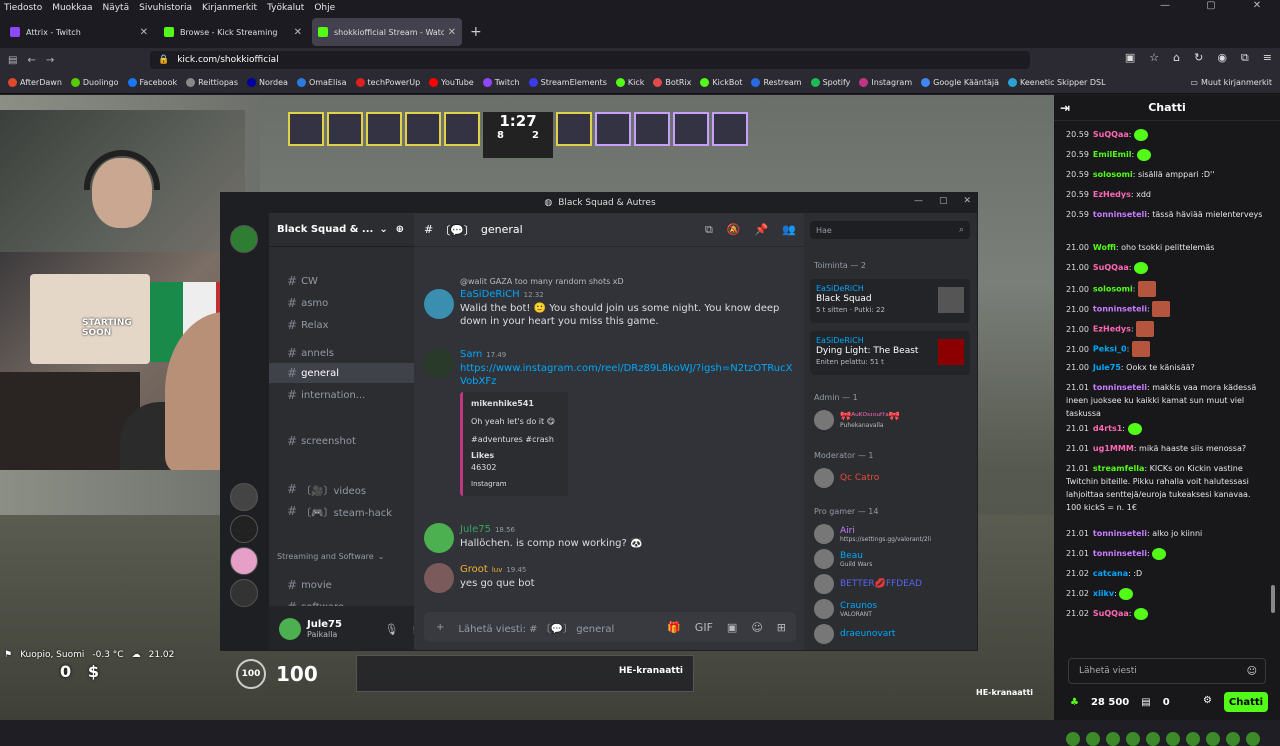  What do you see at coordinates (72, 8) in the screenshot?
I see `menu-item-muokkaa: Muokkaa` at bounding box center [72, 8].